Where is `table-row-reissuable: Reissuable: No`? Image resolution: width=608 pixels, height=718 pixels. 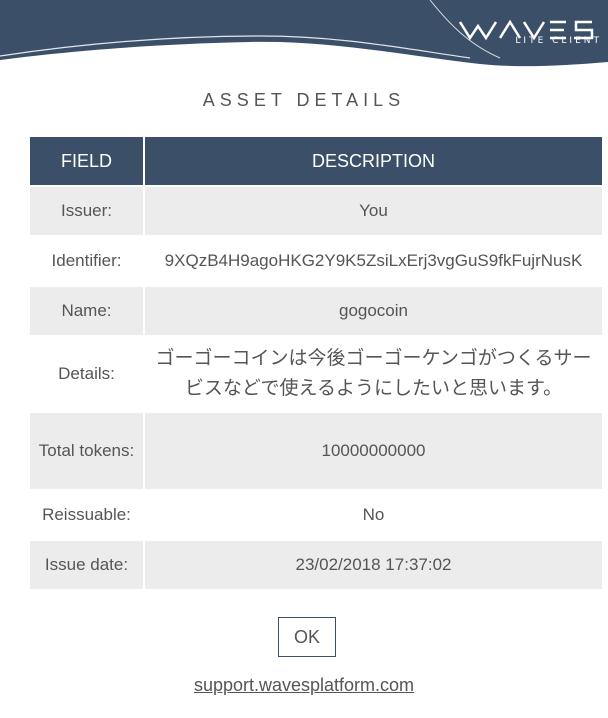
table-row-reissuable: Reissuable: No is located at coordinates (316, 514).